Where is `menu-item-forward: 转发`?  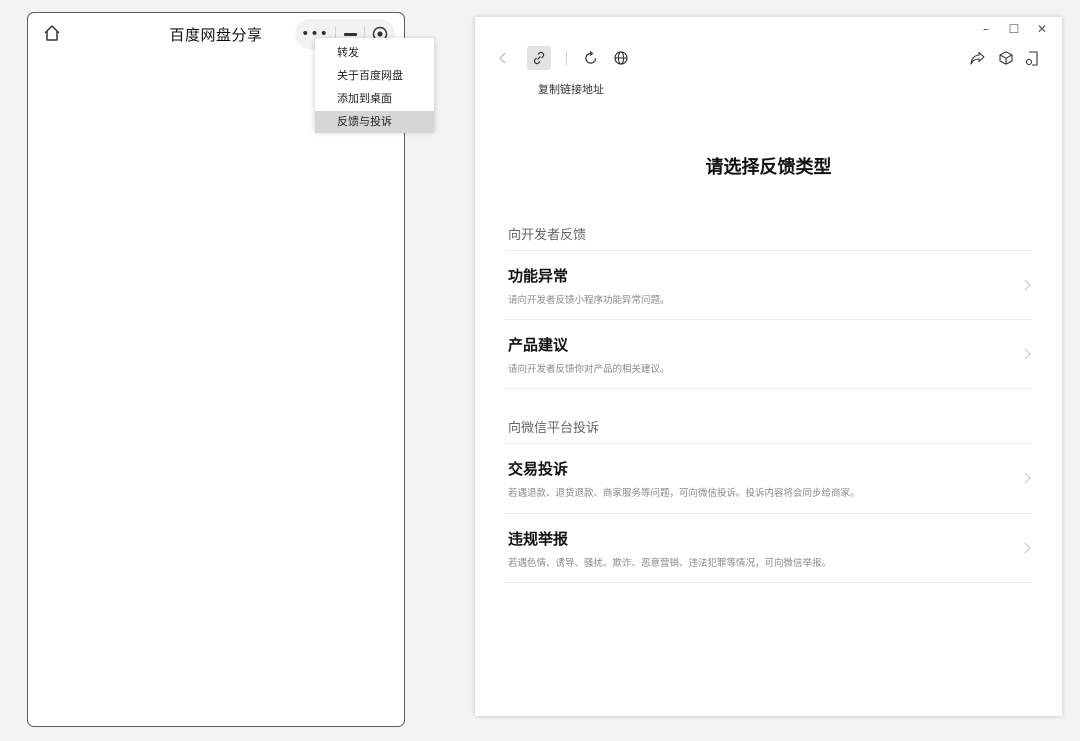
menu-item-forward: 转发 is located at coordinates (374, 53).